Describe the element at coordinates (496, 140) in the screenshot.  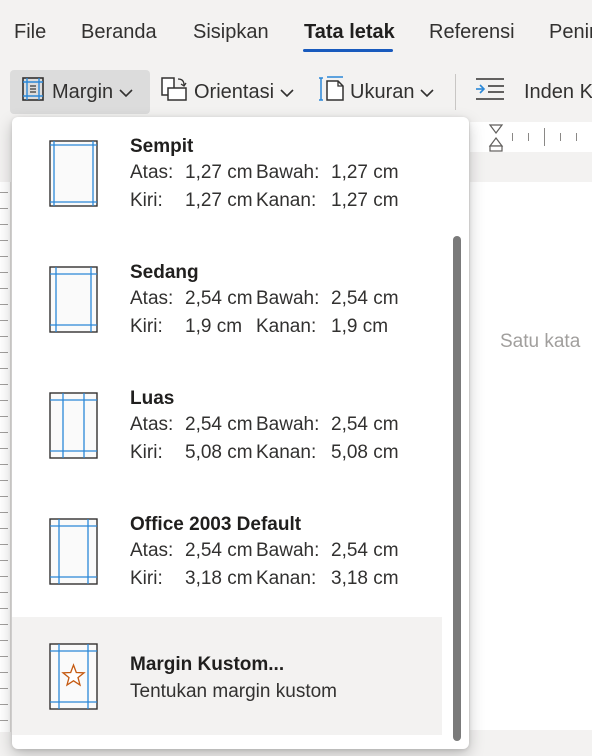
I see `indent-marker-icon` at that location.